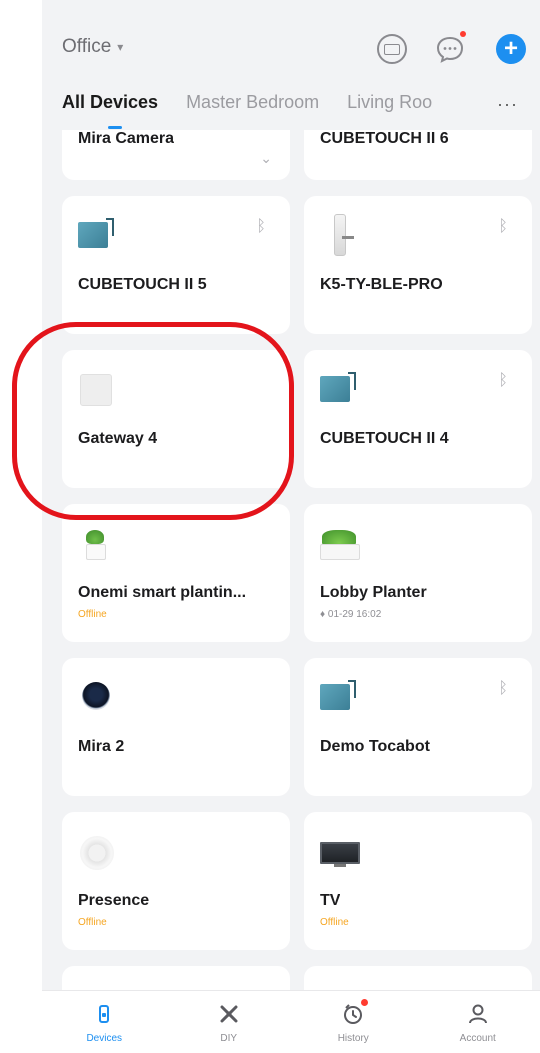 This screenshot has width=540, height=1053. What do you see at coordinates (176, 727) in the screenshot?
I see `device-card-mira-2: Mira 2` at bounding box center [176, 727].